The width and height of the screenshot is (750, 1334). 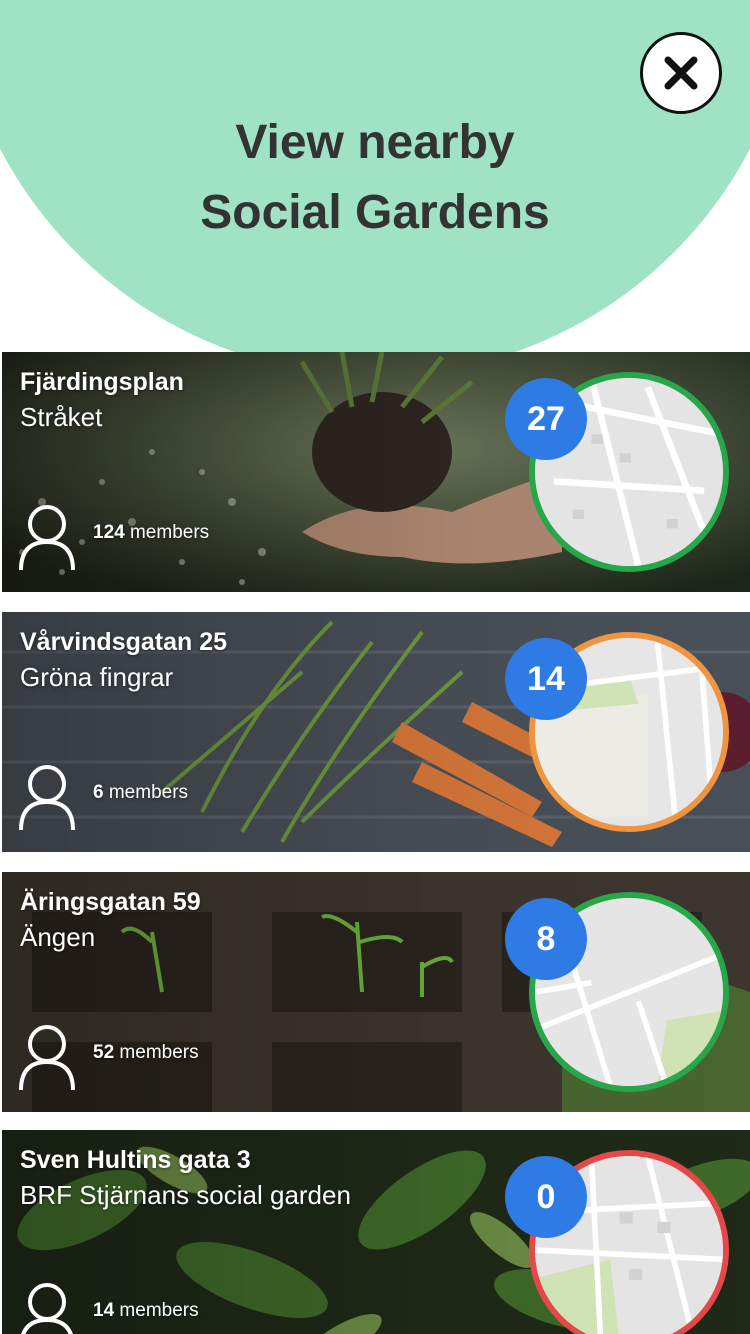 I want to click on activity-count-badge: 14, so click(x=546, y=679).